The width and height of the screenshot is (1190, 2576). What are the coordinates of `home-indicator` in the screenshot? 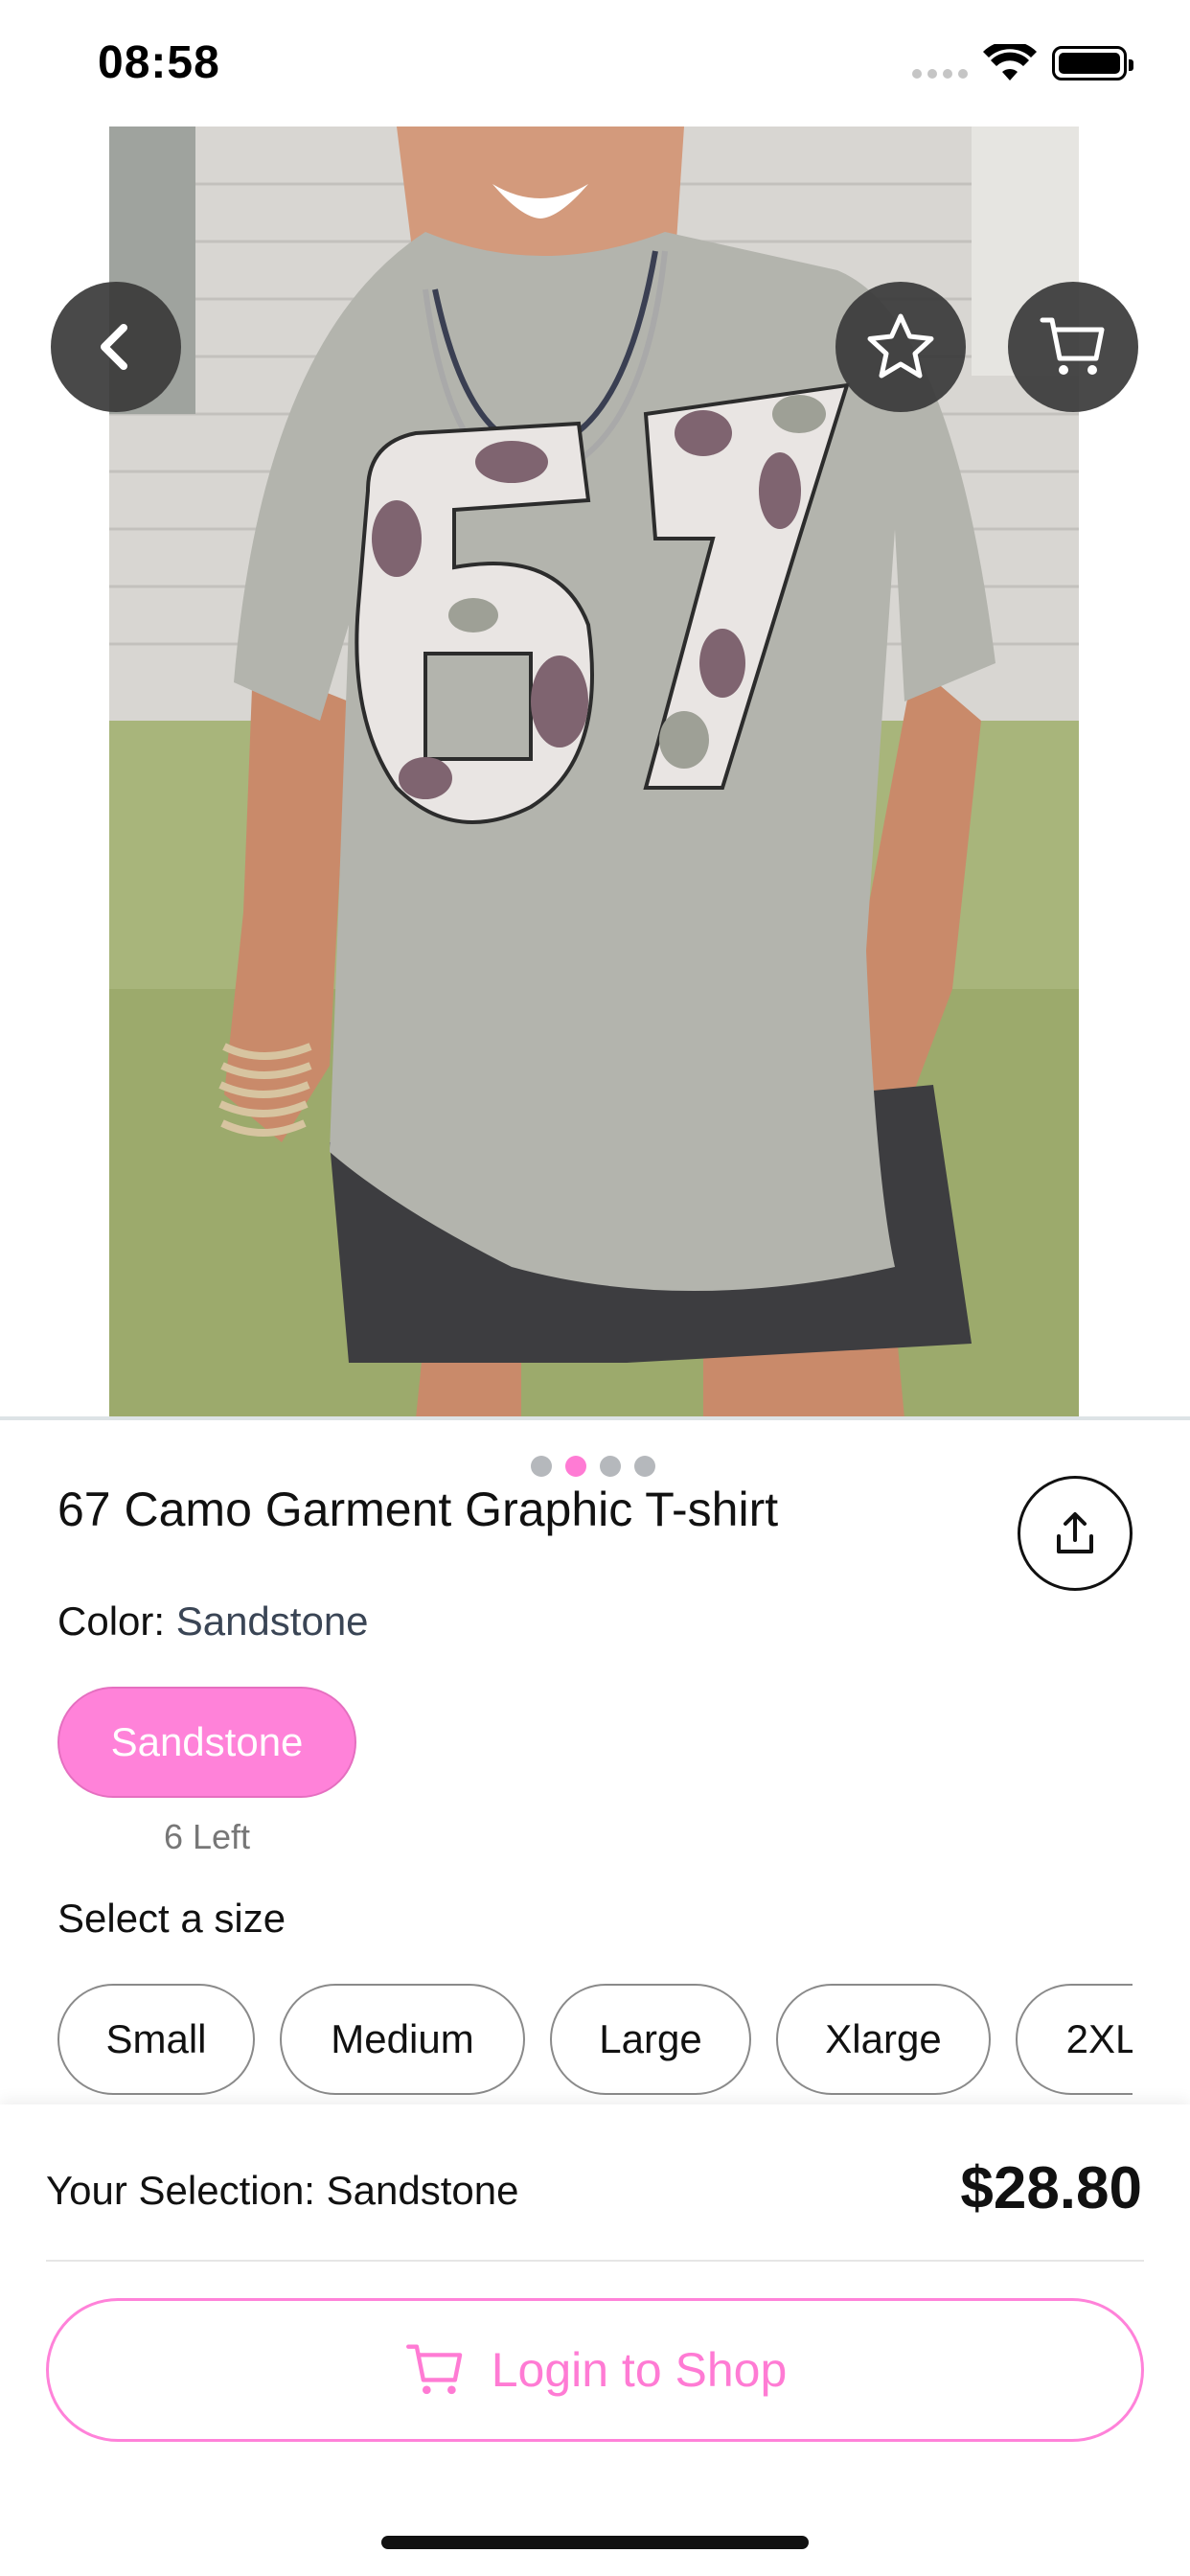 It's located at (595, 2542).